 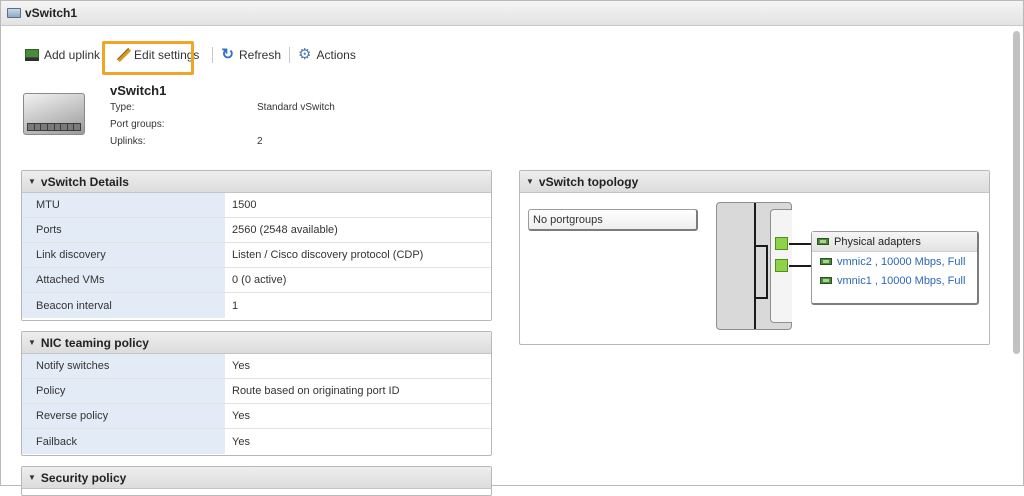 What do you see at coordinates (305, 54) in the screenshot?
I see `gear-icon: ⚙` at bounding box center [305, 54].